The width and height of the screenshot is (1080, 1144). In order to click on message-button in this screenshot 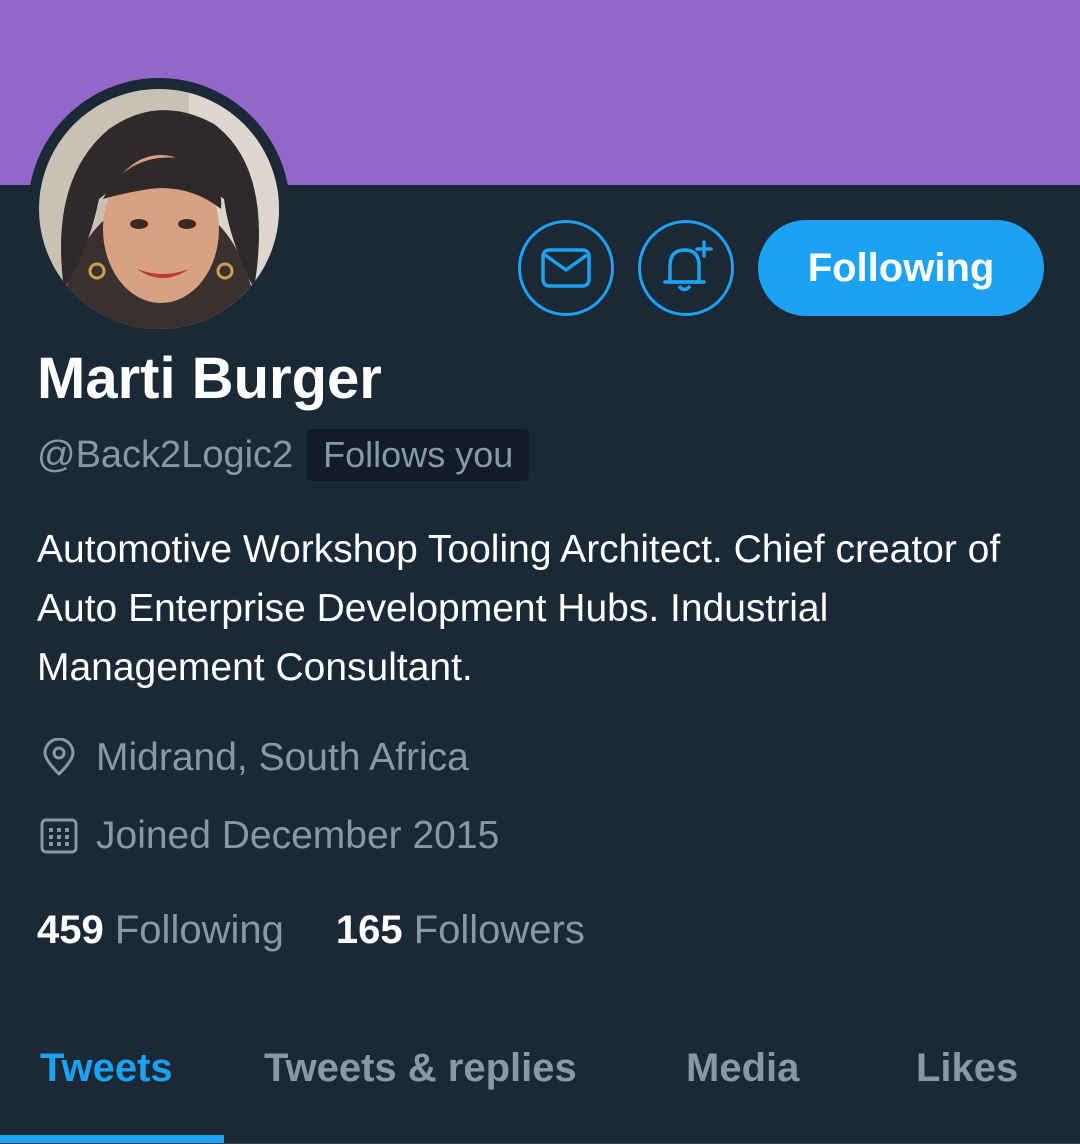, I will do `click(566, 268)`.